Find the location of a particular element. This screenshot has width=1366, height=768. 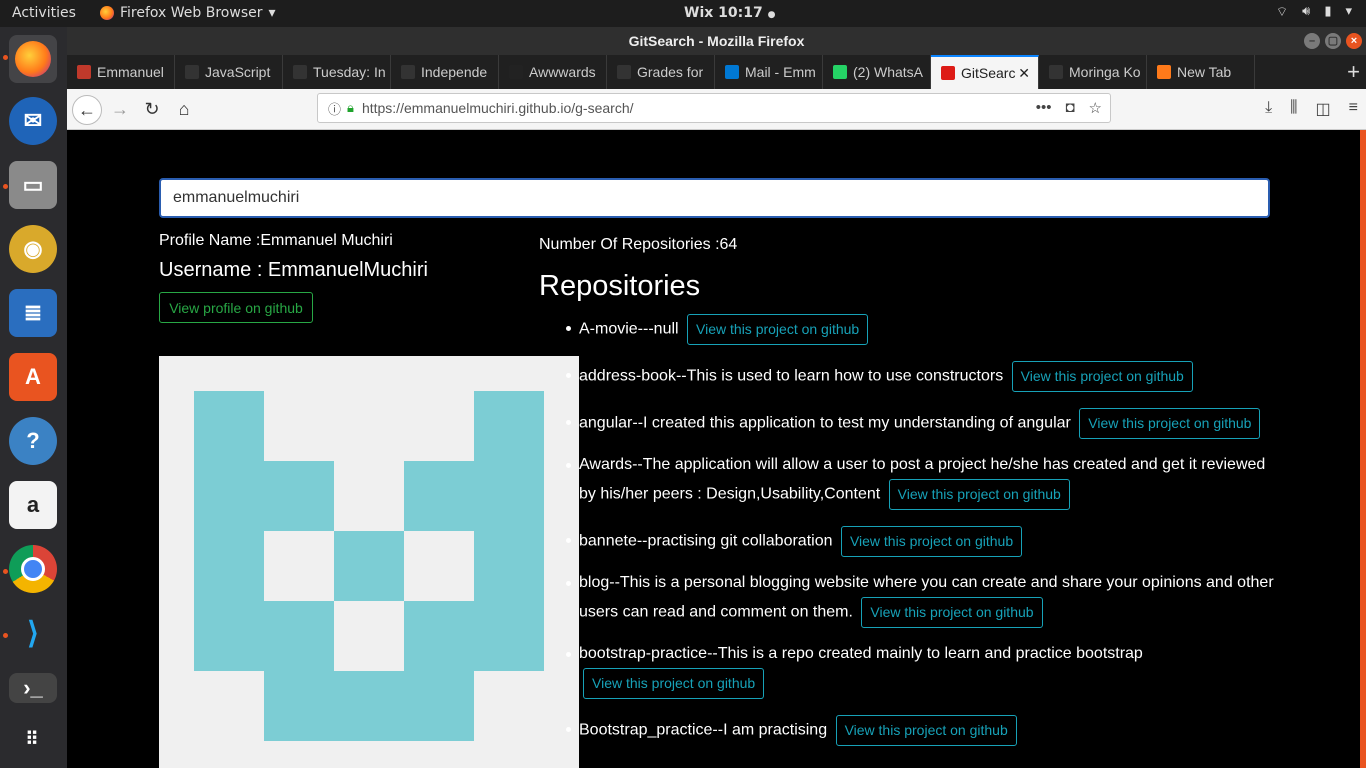

browser-tab: Emmanuel is located at coordinates (121, 72).